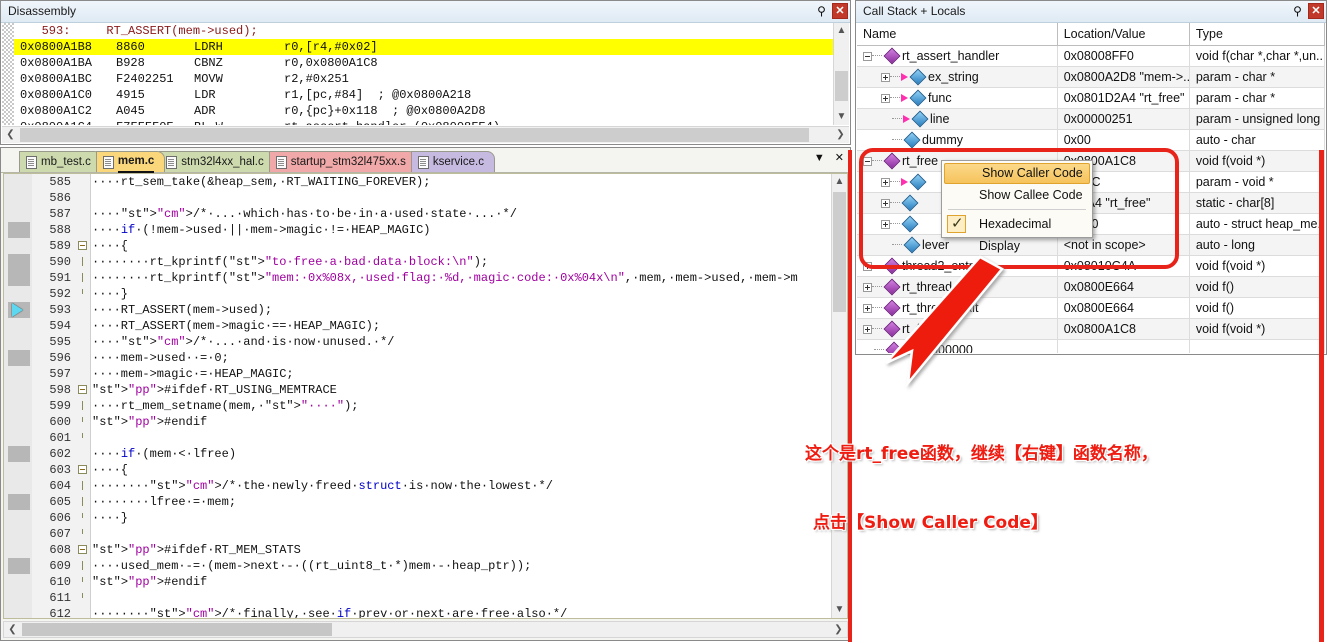 The height and width of the screenshot is (642, 1328). What do you see at coordinates (342, 161) in the screenshot?
I see `editor-tab-startup-stm32l475xx-s: startup_stm32l475xx.s` at bounding box center [342, 161].